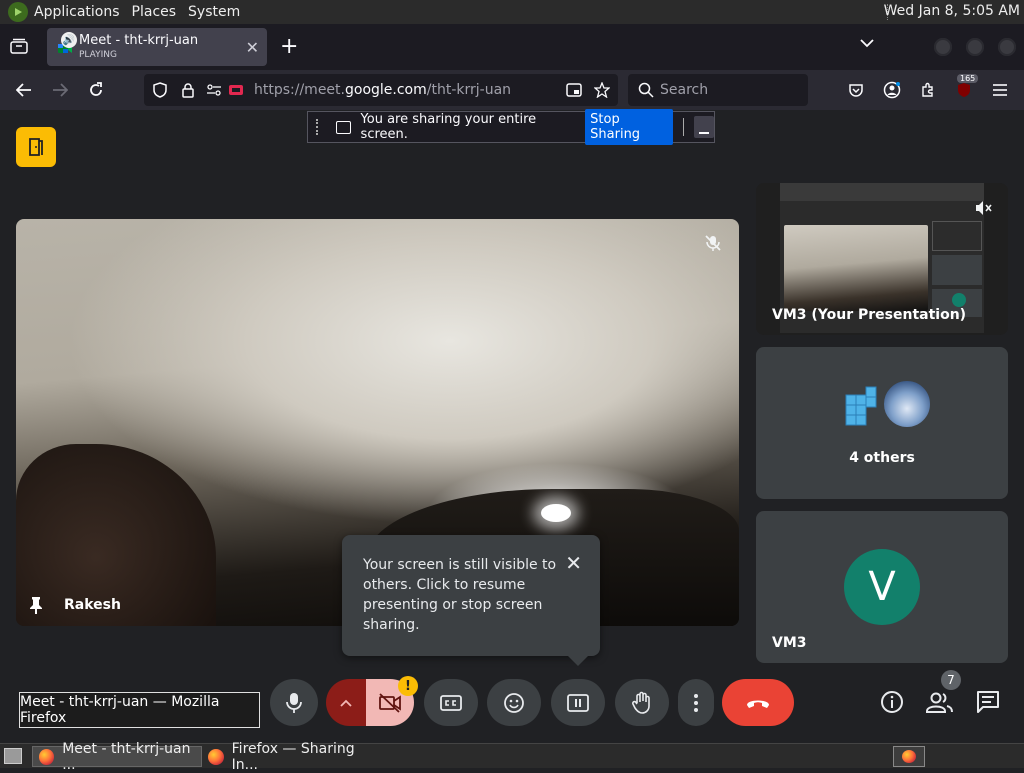 The image size is (1024, 773). Describe the element at coordinates (18, 12) in the screenshot. I see `distro-logo-icon` at that location.